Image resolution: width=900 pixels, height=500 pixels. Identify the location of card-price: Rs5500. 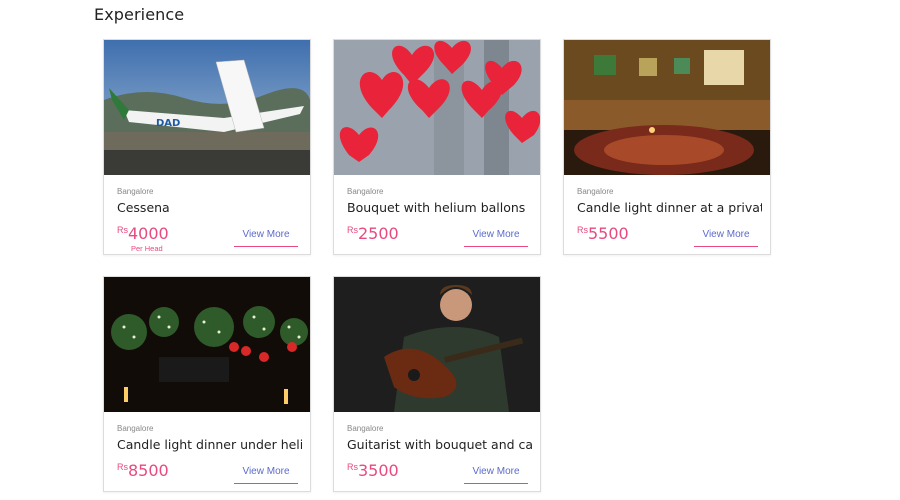
(603, 234).